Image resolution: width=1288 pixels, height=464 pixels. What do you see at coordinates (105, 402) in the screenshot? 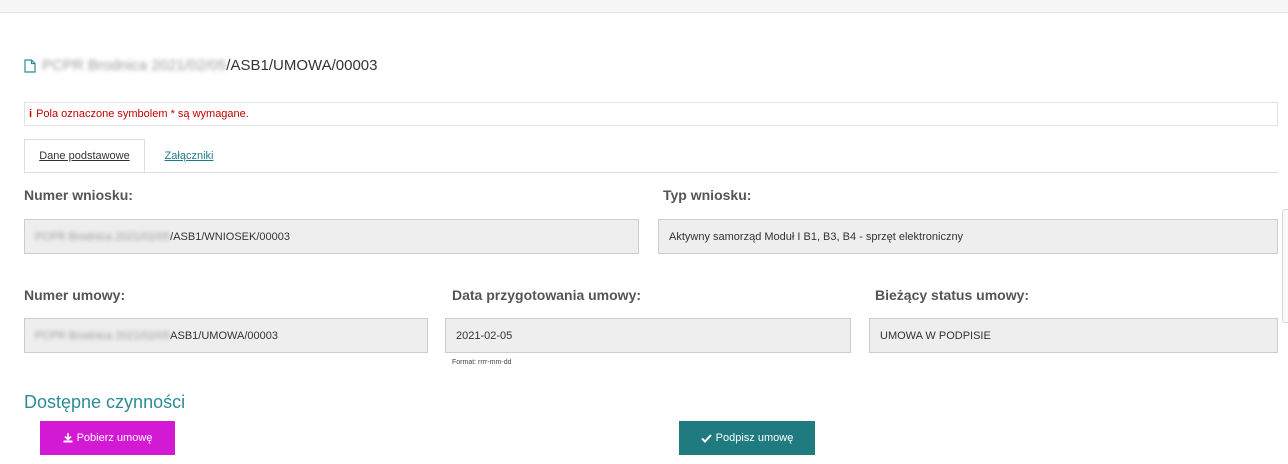
I see `available-actions-title: Dostępne czynności` at bounding box center [105, 402].